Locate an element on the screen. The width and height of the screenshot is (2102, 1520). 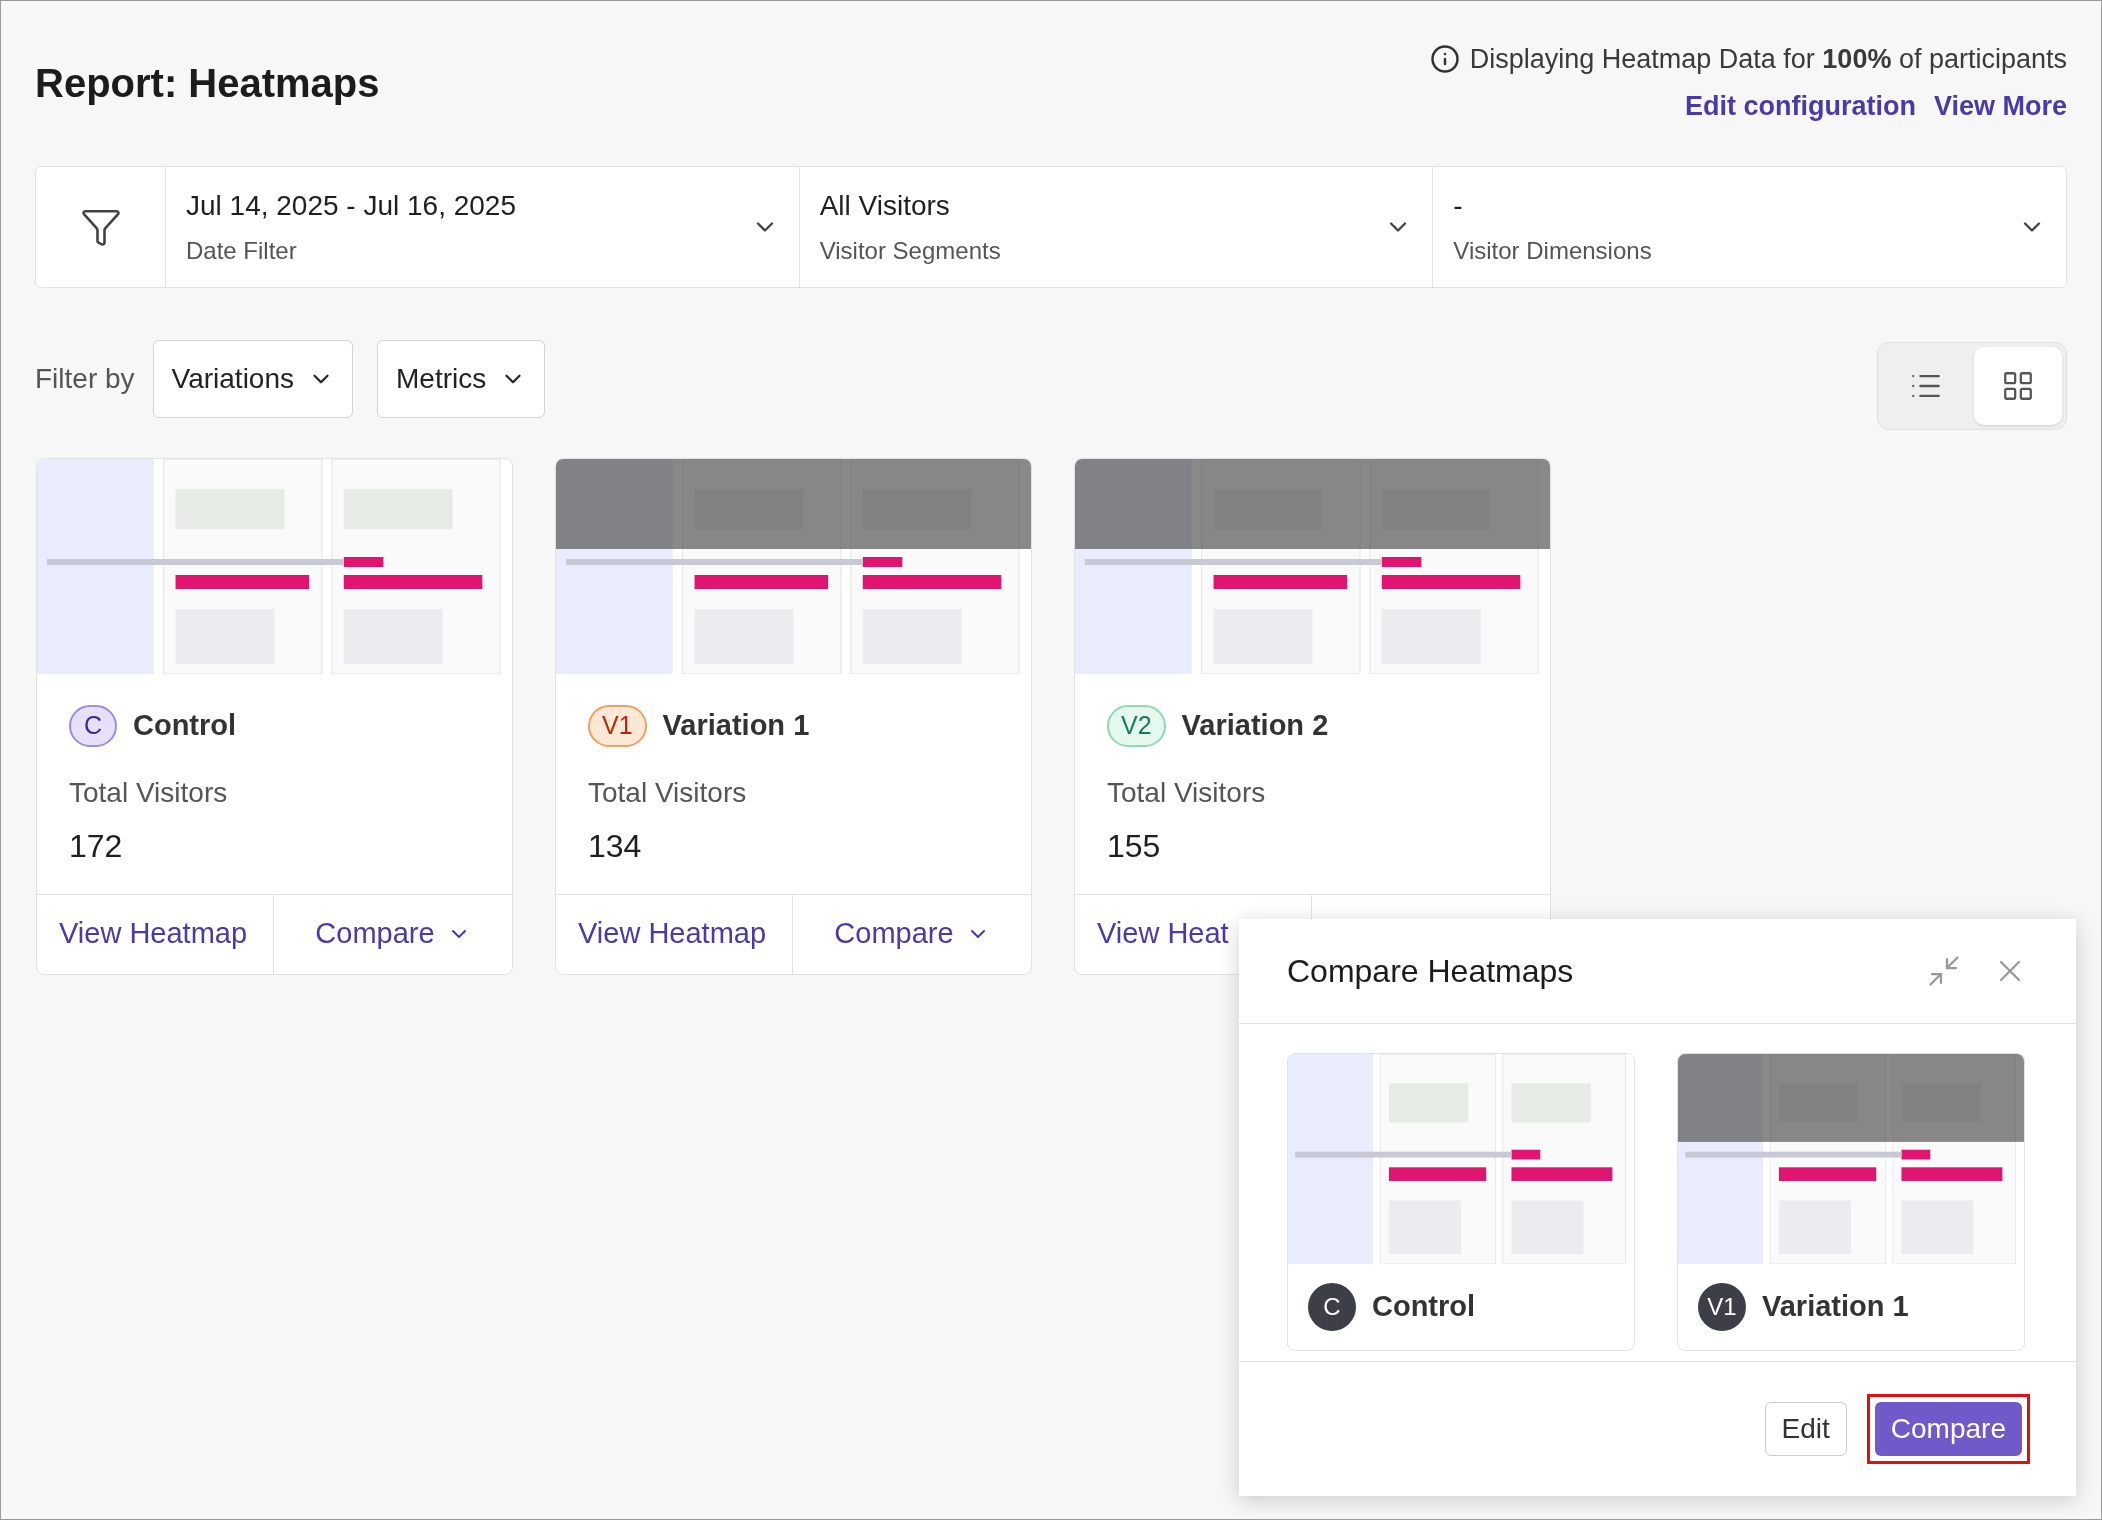
page-title: Report: Heatmaps is located at coordinates (207, 83).